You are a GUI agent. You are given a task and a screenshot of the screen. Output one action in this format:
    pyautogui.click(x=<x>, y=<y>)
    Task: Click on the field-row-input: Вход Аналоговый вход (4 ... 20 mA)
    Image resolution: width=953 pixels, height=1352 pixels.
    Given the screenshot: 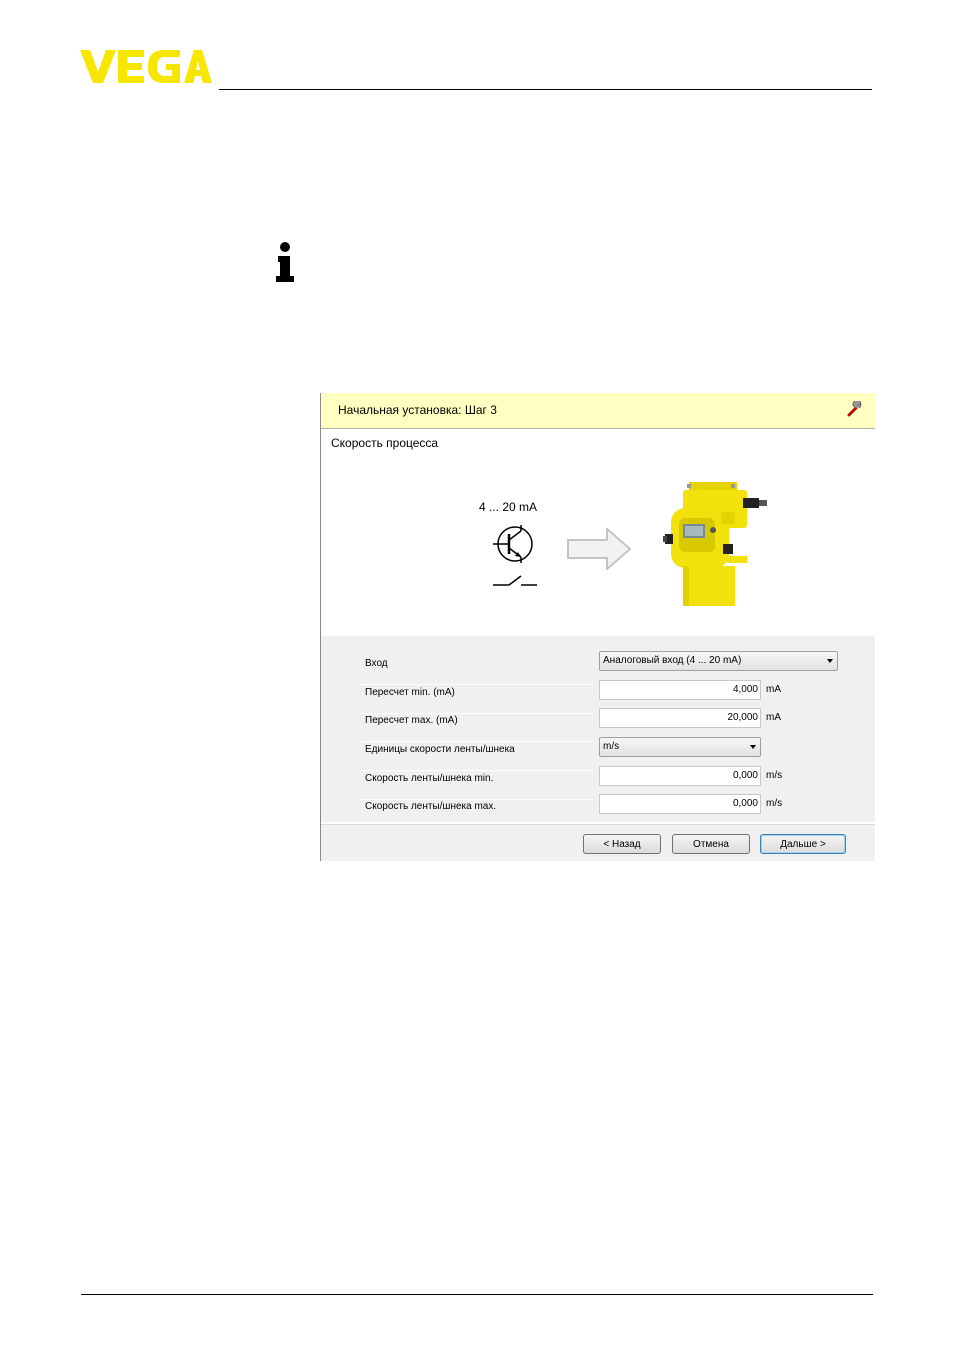 What is the action you would take?
    pyautogui.click(x=598, y=668)
    